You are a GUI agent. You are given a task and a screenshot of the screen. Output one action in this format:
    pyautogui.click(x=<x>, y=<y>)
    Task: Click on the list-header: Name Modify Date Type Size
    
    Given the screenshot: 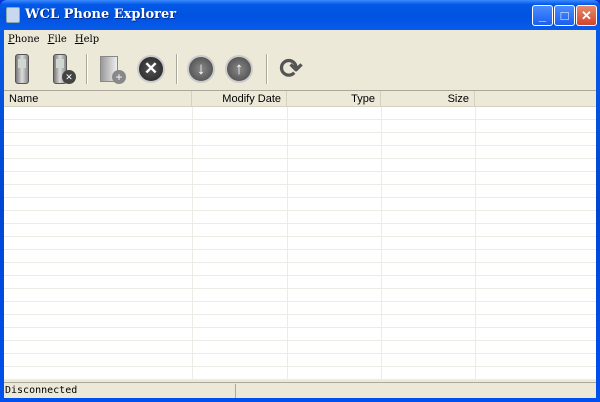 What is the action you would take?
    pyautogui.click(x=300, y=98)
    